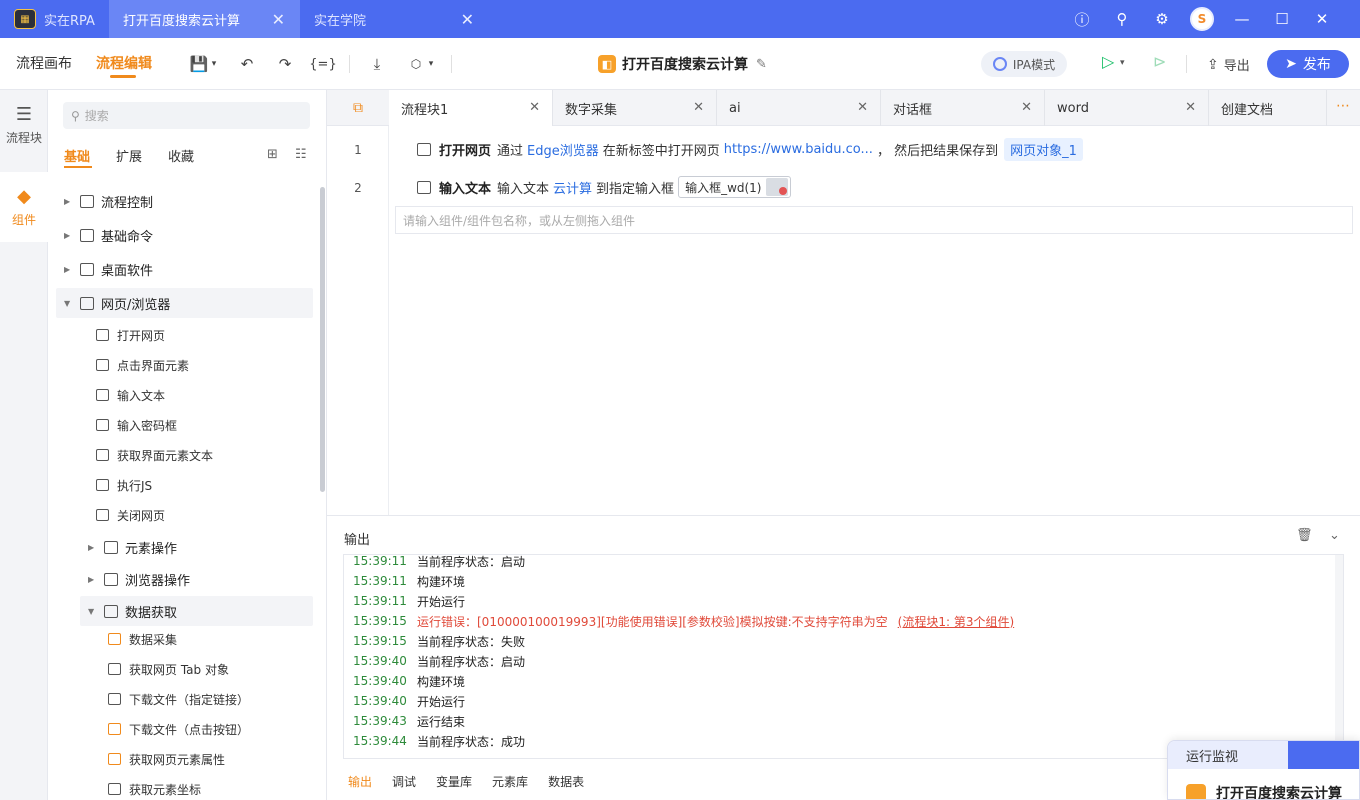 Image resolution: width=1360 pixels, height=800 pixels. What do you see at coordinates (184, 235) in the screenshot?
I see `tree-item-basic-commands: ▶ 基础命令` at bounding box center [184, 235].